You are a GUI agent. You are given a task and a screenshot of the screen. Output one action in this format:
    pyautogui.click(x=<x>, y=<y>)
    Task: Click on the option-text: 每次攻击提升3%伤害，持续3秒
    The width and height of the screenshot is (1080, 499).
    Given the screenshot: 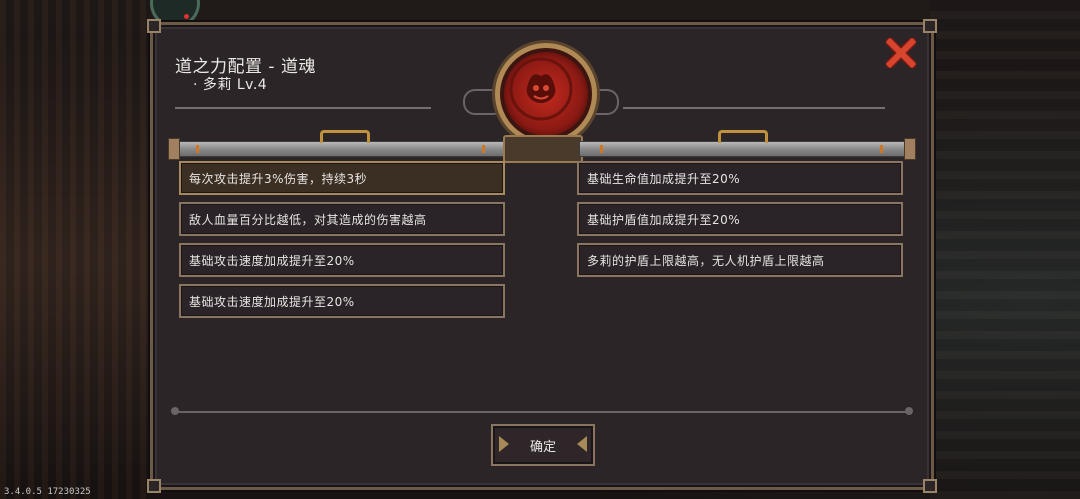 What is the action you would take?
    pyautogui.click(x=278, y=178)
    